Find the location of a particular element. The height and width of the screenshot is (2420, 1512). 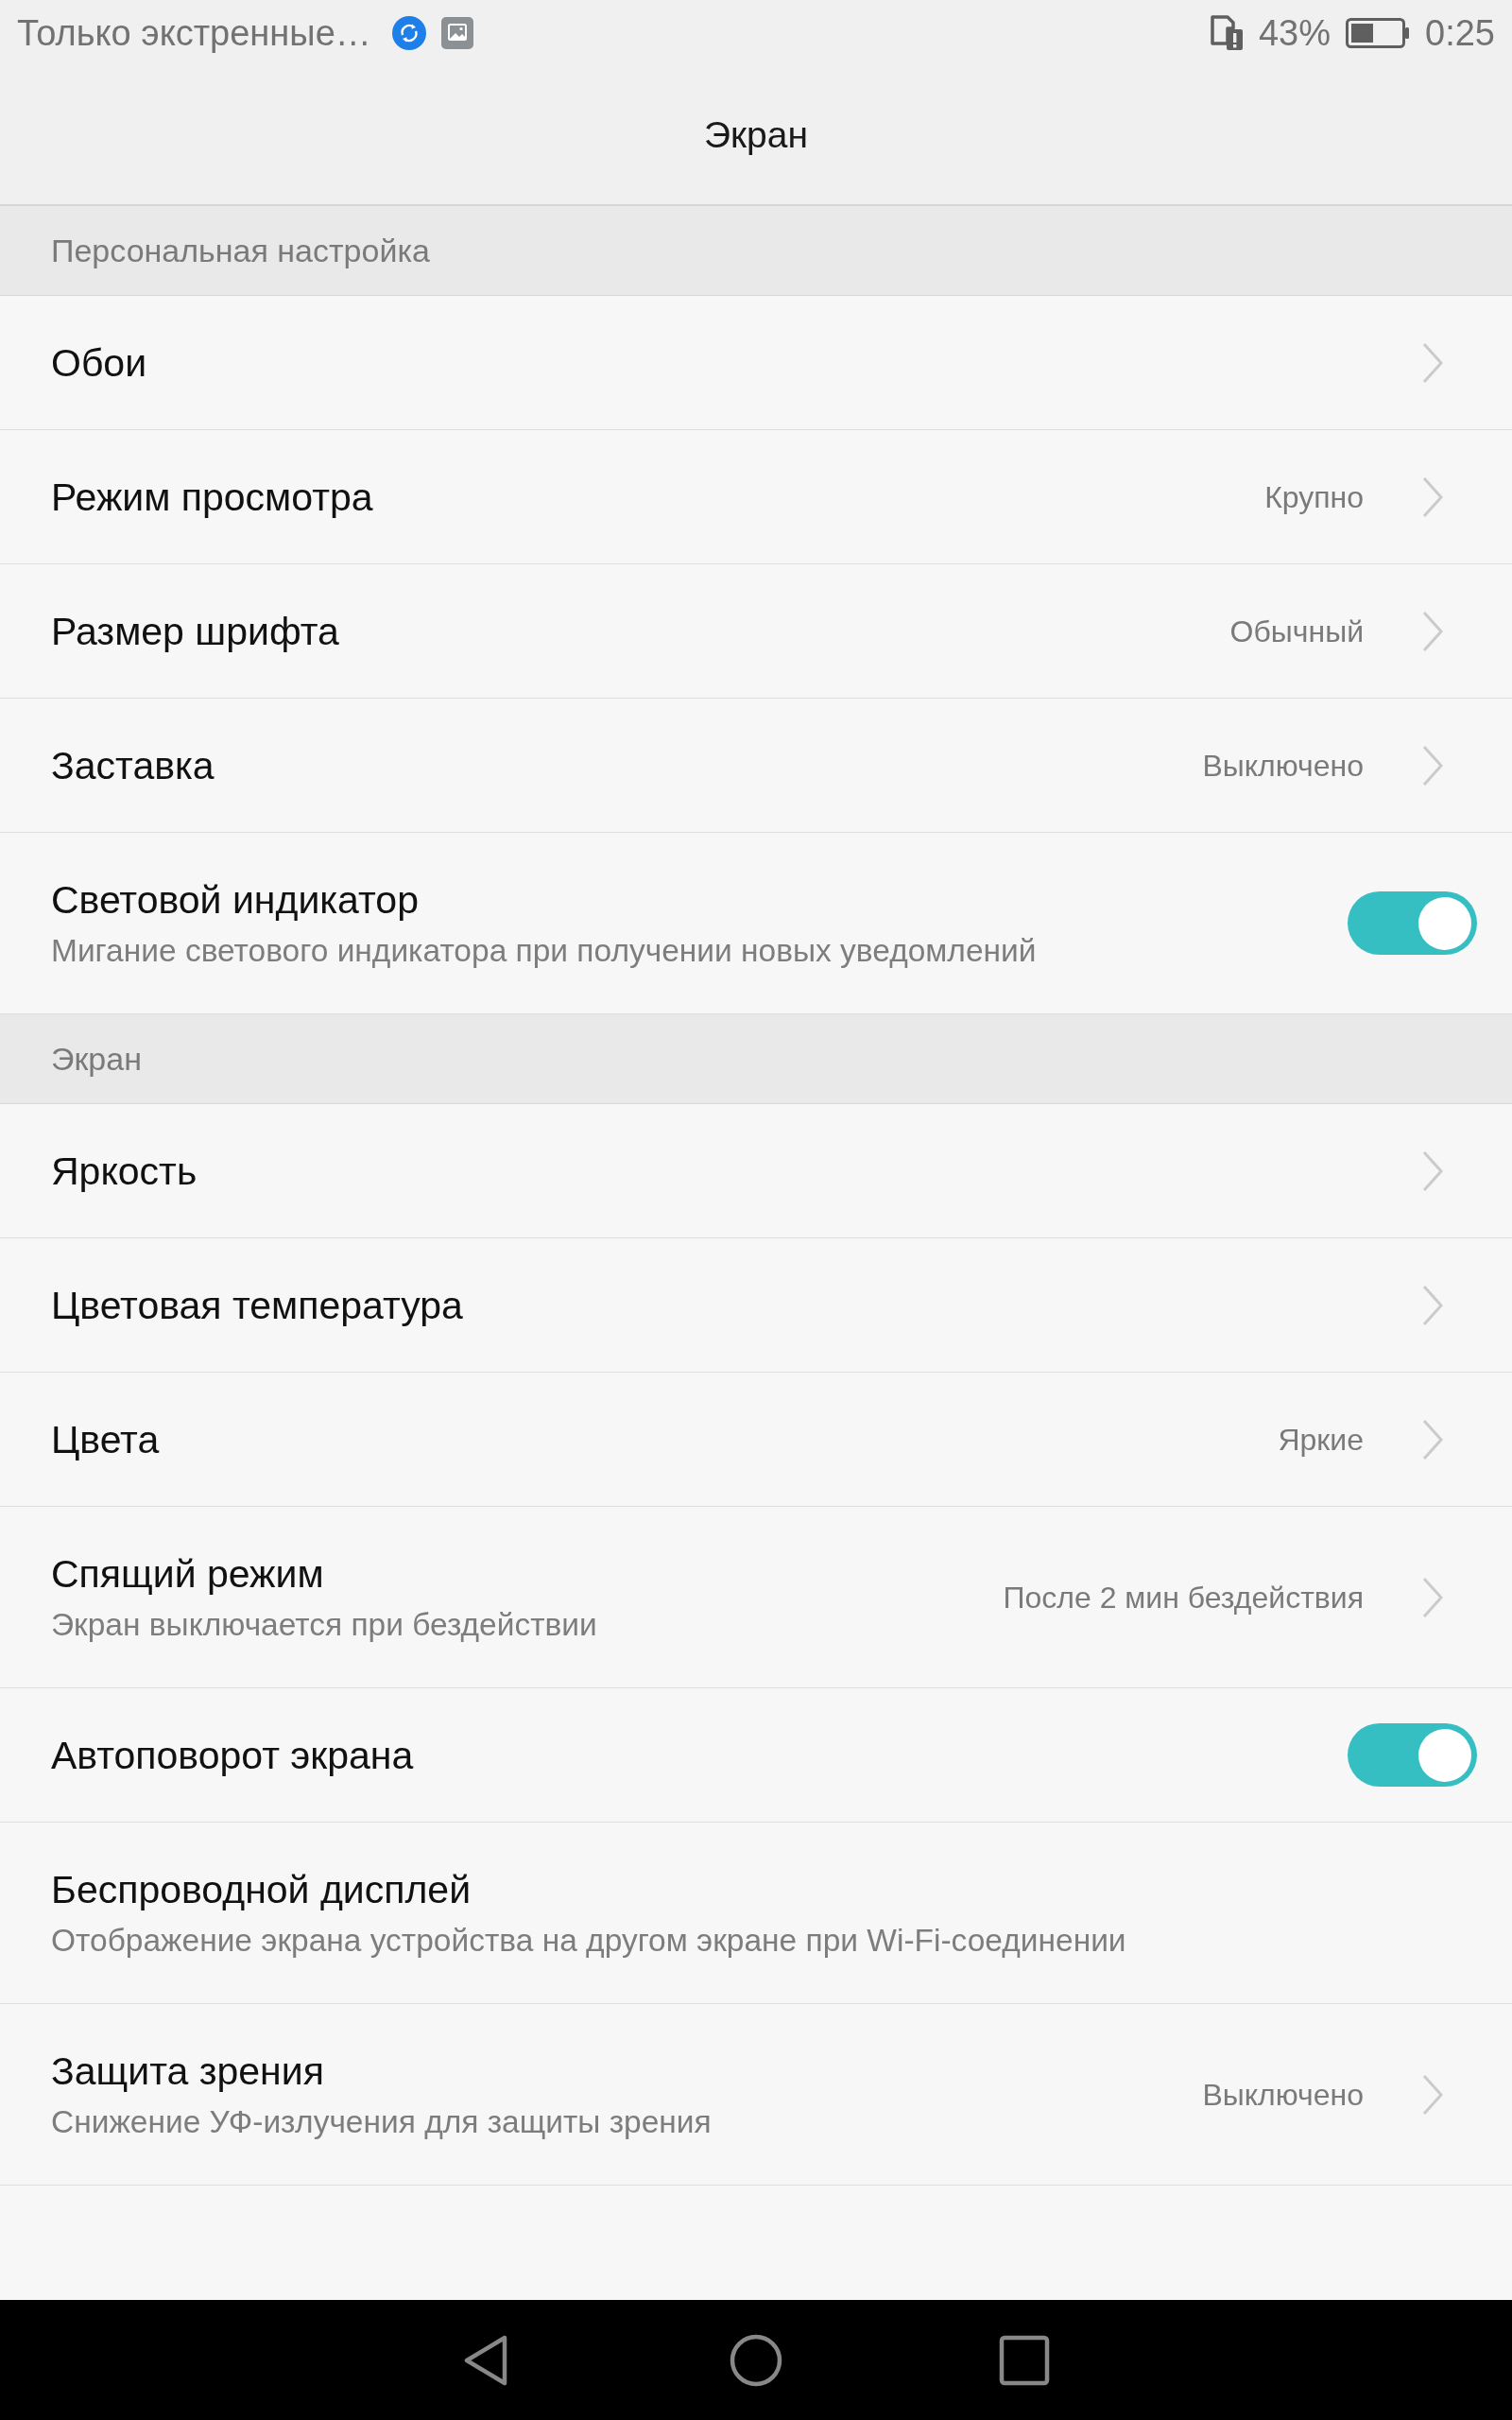

battery-percent: 43% is located at coordinates (1295, 33).